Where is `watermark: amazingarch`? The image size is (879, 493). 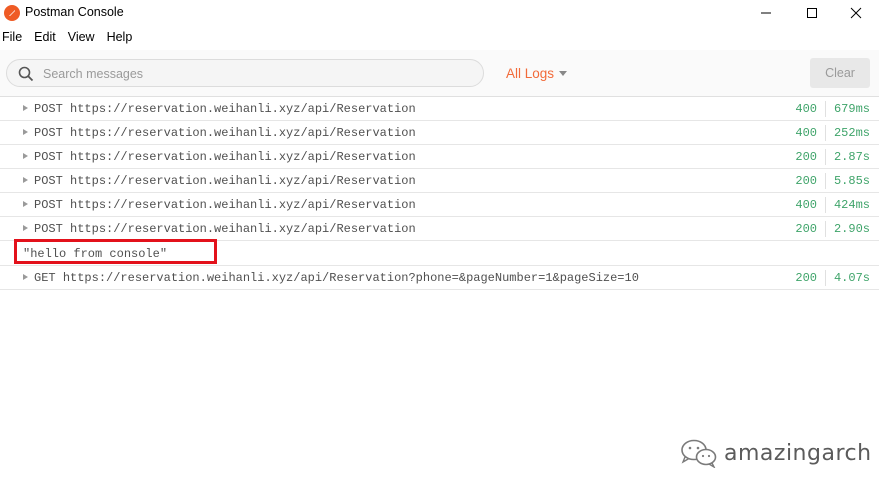 watermark: amazingarch is located at coordinates (776, 453).